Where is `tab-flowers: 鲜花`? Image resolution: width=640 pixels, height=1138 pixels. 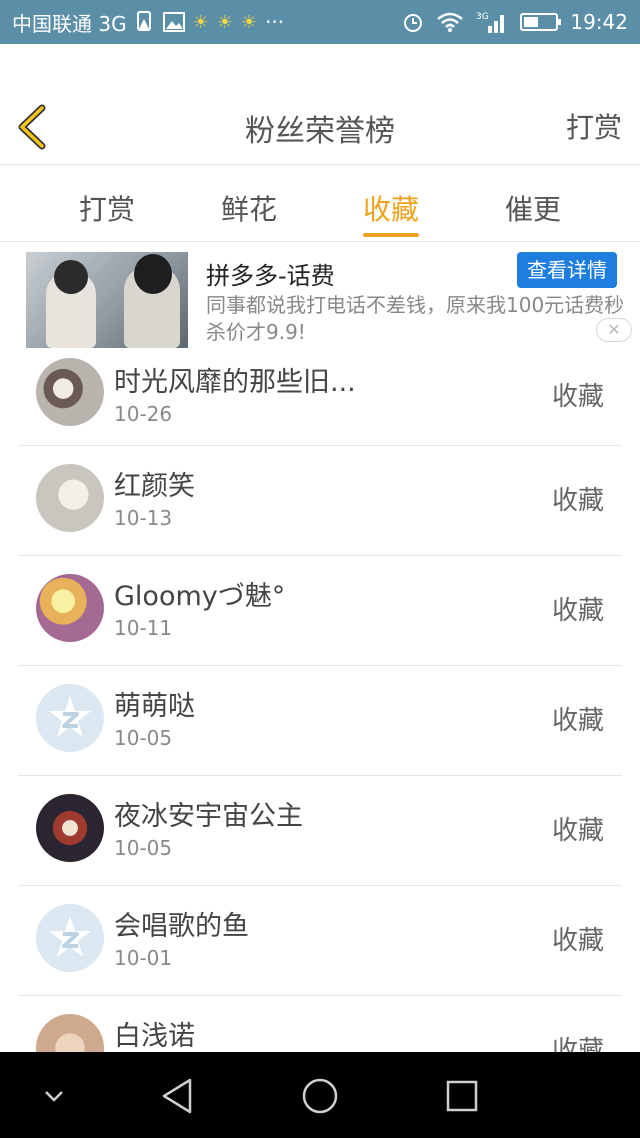 tab-flowers: 鲜花 is located at coordinates (249, 203).